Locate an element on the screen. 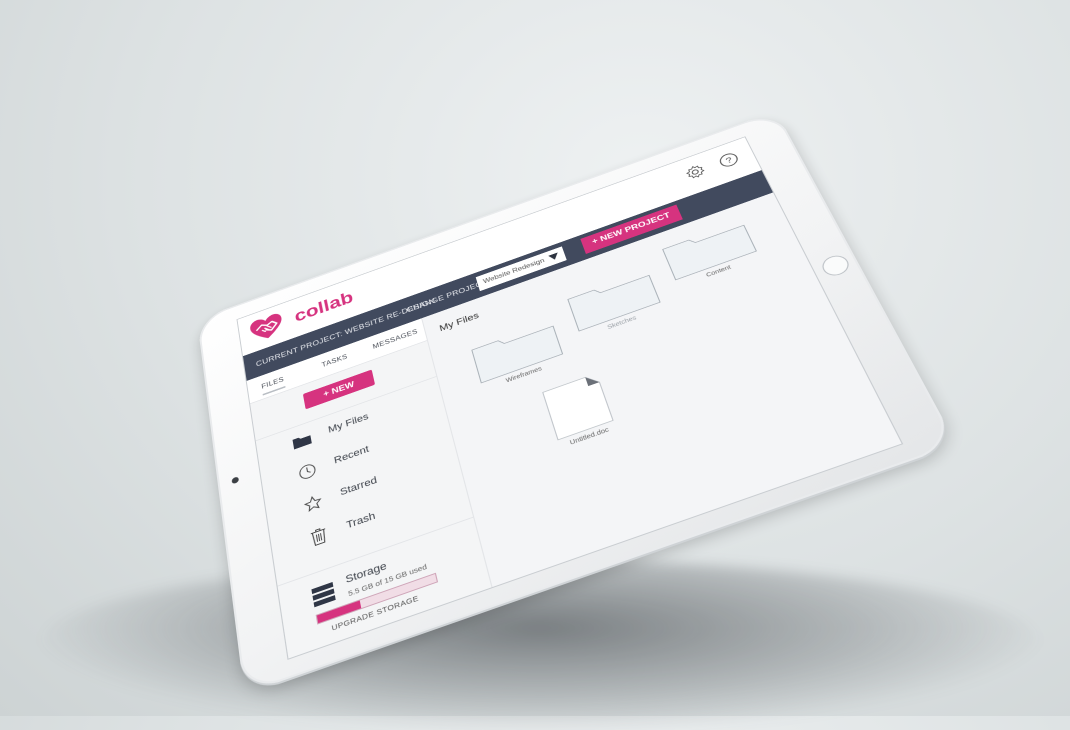 This screenshot has height=730, width=1070. camera is located at coordinates (235, 480).